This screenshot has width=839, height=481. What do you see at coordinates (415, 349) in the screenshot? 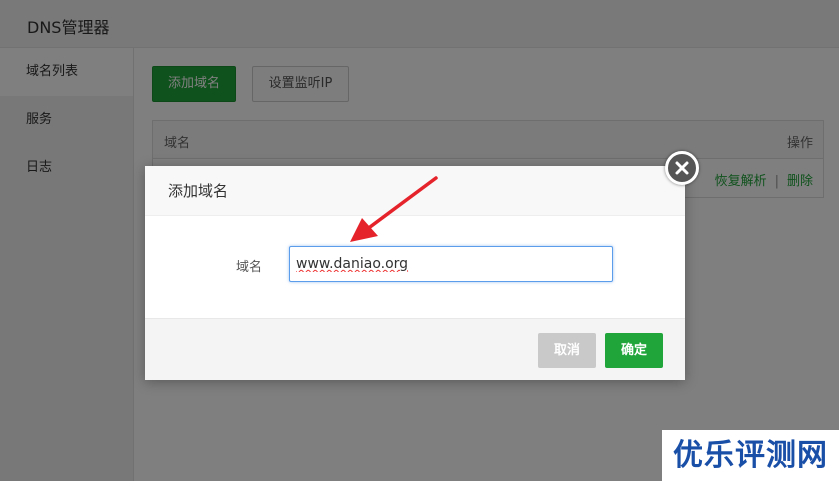
I see `dialog-footer: 取消 确定` at bounding box center [415, 349].